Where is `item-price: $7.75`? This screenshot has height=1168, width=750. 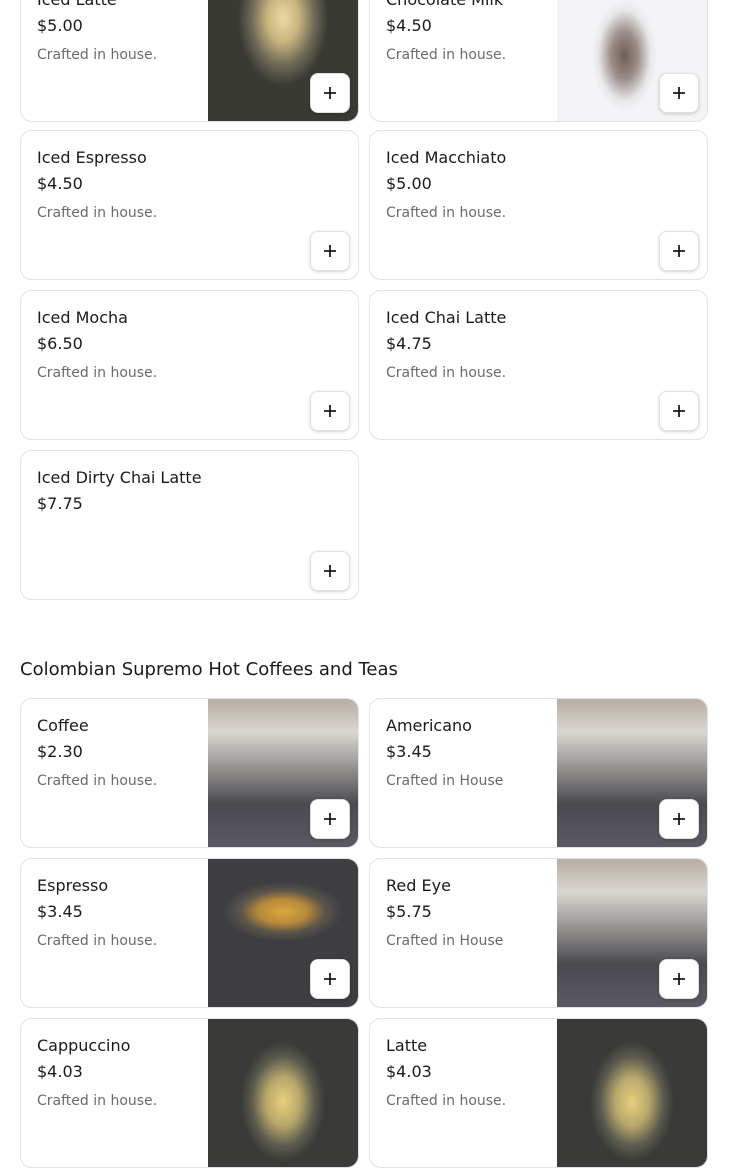 item-price: $7.75 is located at coordinates (60, 503).